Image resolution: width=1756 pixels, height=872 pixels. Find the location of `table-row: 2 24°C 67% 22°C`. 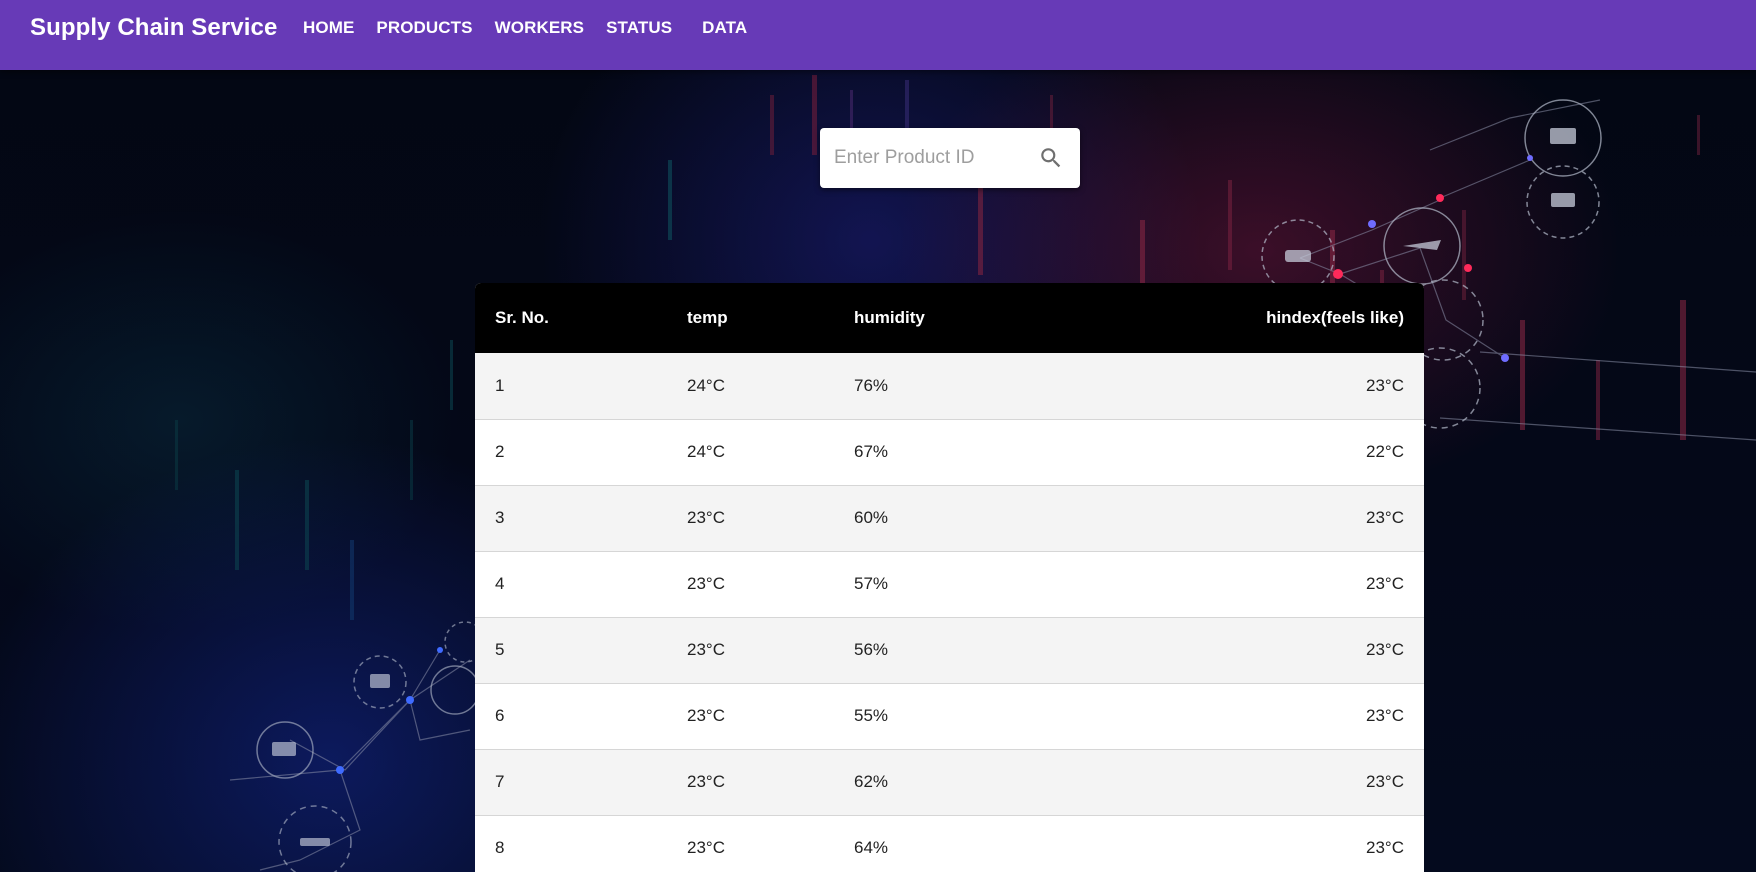

table-row: 2 24°C 67% 22°C is located at coordinates (949, 452).